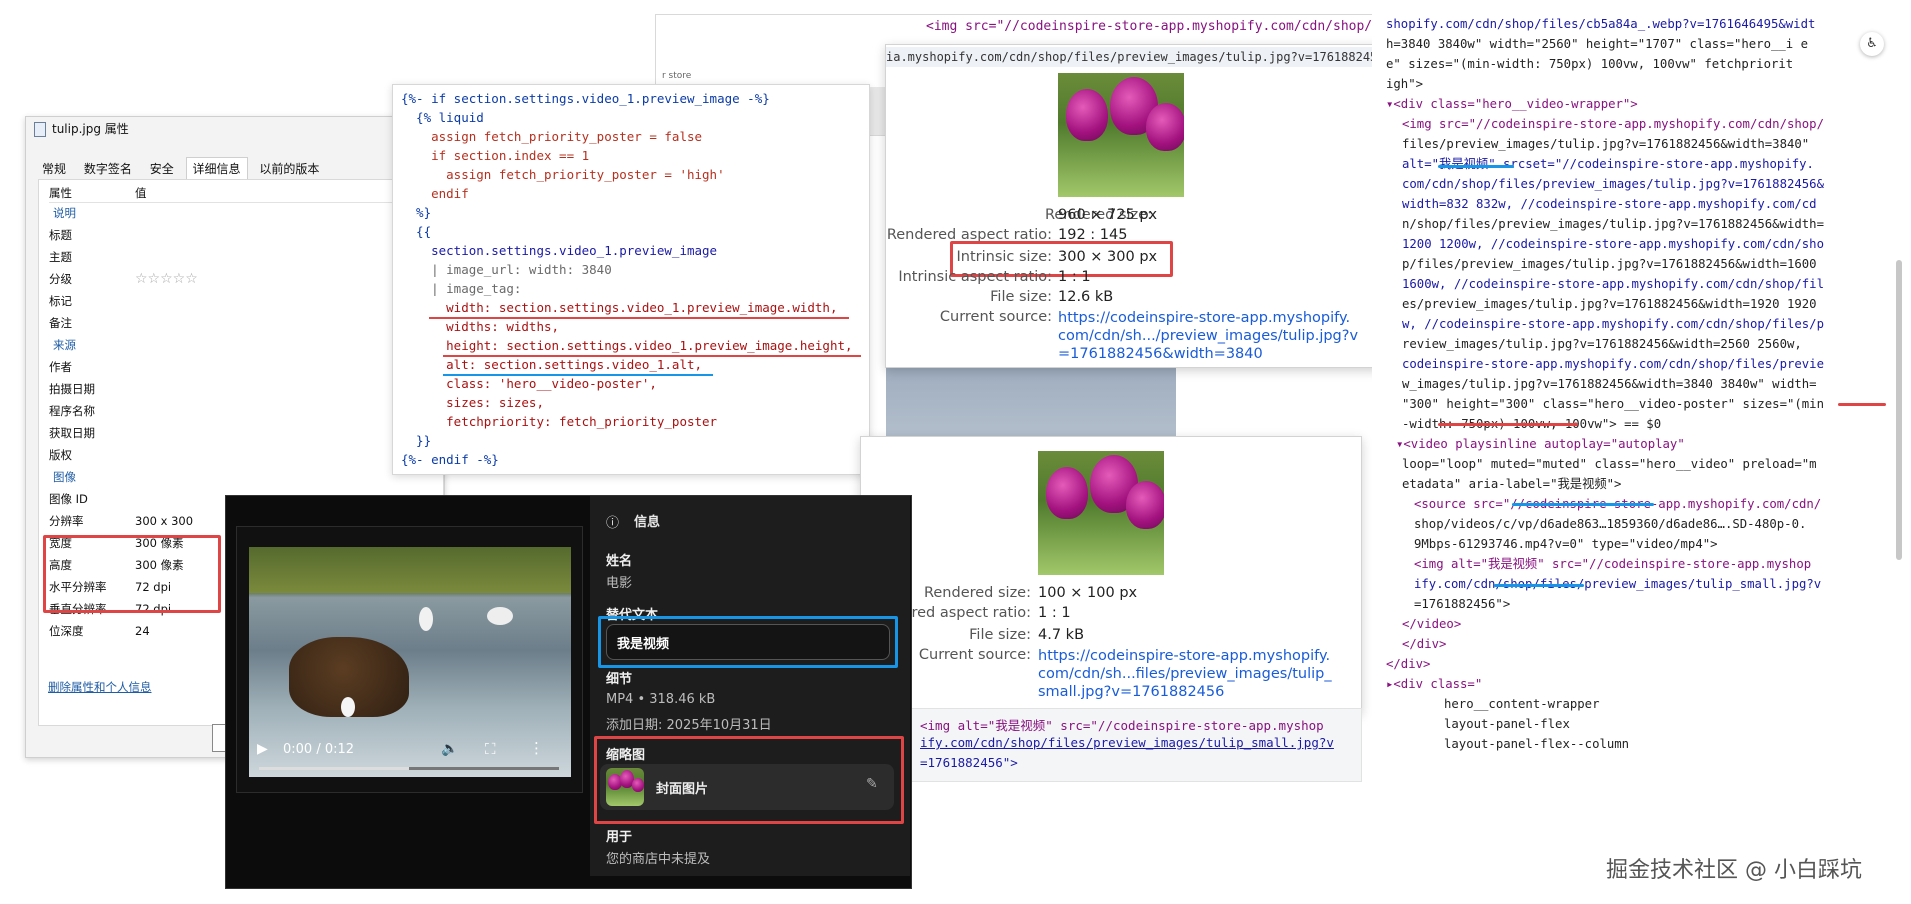 Image resolution: width=1911 pixels, height=904 pixels. I want to click on fullscreen-icon: ⛶, so click(490, 749).